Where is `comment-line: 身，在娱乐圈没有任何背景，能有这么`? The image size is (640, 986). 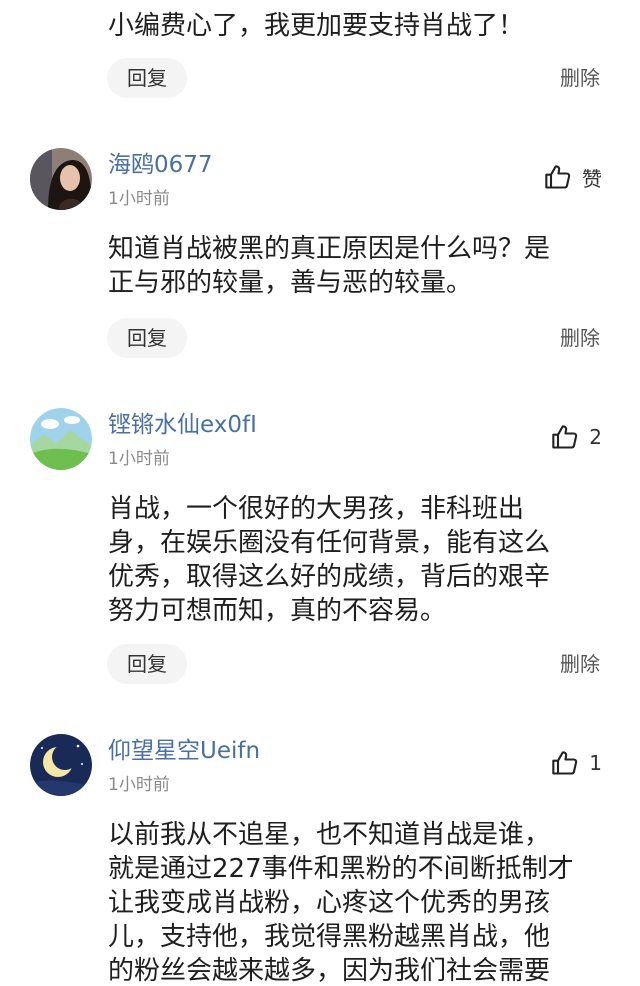
comment-line: 身，在娱乐圈没有任何背景，能有这么 is located at coordinates (329, 543).